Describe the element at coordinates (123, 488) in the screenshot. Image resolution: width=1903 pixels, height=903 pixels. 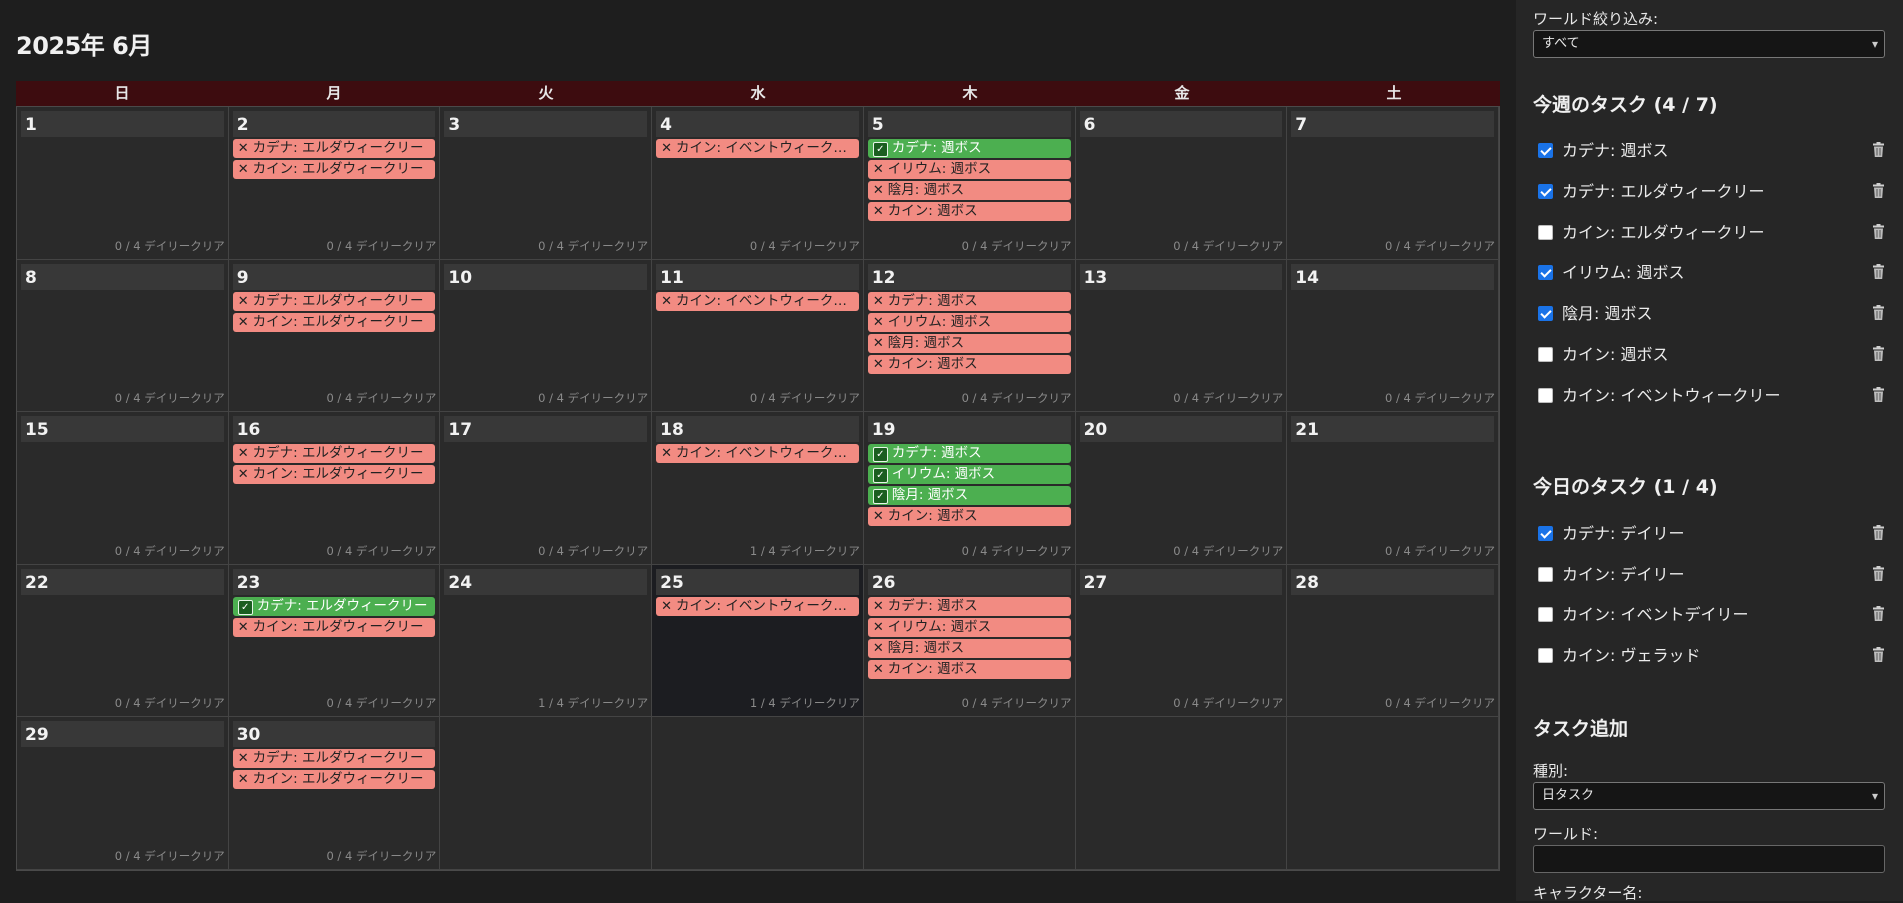
I see `day-cell: 15 0 / 4 デイリークリア` at that location.